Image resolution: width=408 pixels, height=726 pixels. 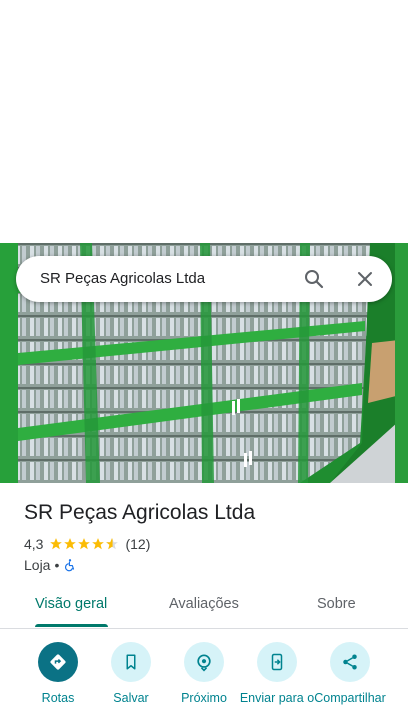 I want to click on nearby-icon, so click(x=204, y=663).